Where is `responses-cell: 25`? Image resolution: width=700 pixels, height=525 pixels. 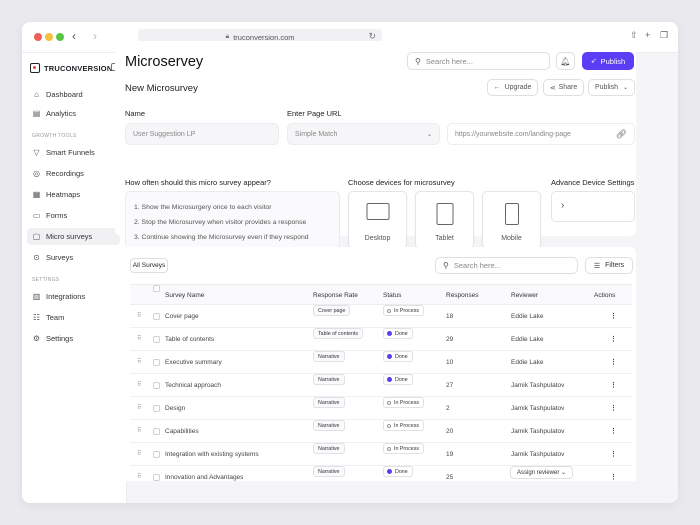
responses-cell: 25 is located at coordinates (450, 477).